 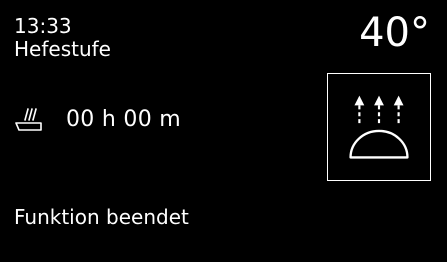 I want to click on duration-row: 00 h 00 m, so click(x=97, y=120).